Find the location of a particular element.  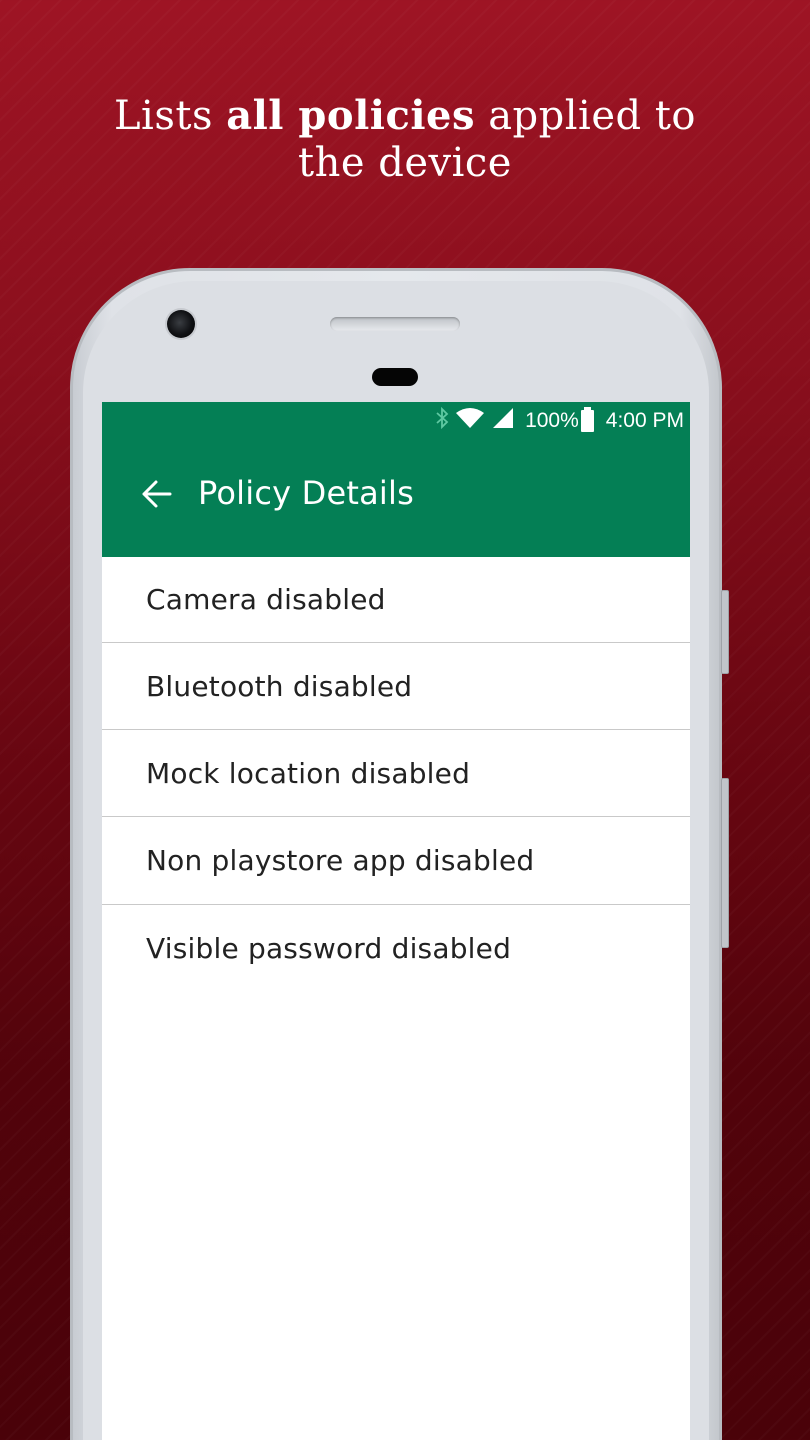

policy-item-visible-password: Visible password disabled is located at coordinates (396, 948).